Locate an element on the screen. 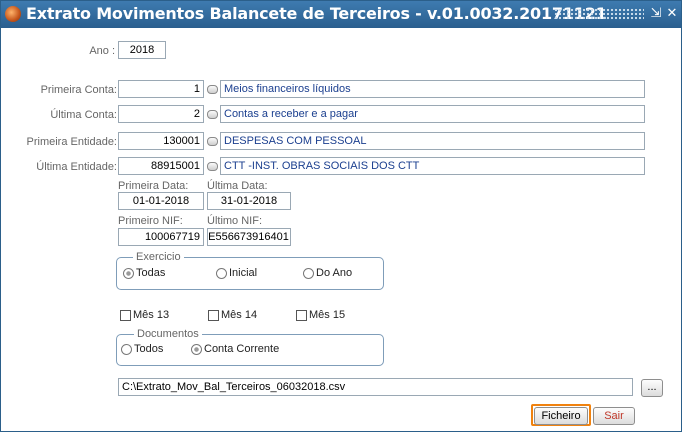  ultima-data-label: Última Data: is located at coordinates (237, 186).